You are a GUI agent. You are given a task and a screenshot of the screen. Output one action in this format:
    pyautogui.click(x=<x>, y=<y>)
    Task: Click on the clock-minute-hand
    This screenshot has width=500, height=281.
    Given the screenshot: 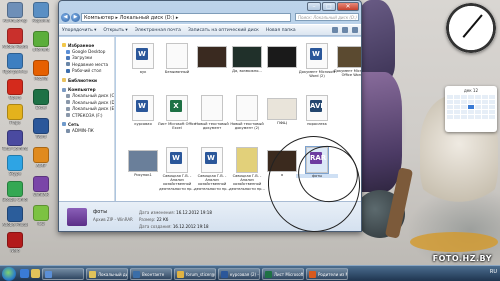 What is the action you would take?
    pyautogui.click(x=476, y=21)
    